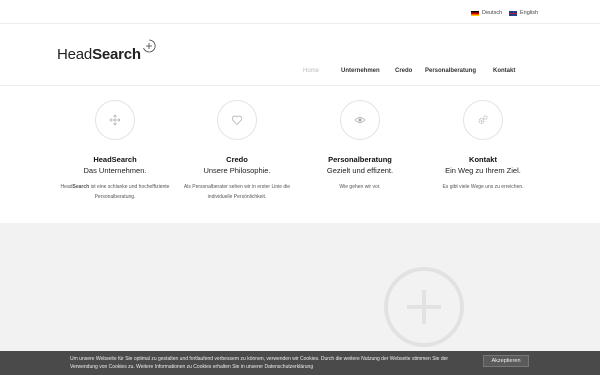 The height and width of the screenshot is (375, 600). I want to click on logo-text-bold: Search, so click(116, 54).